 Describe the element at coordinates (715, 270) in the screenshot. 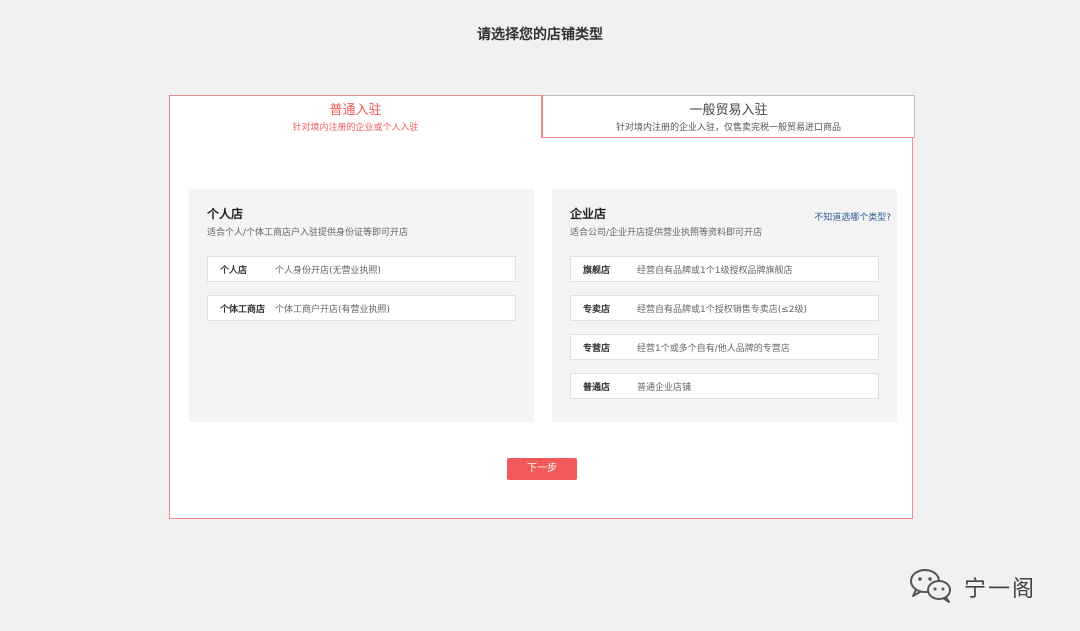

I see `option-description: 经营自有品牌或1个1级授权品牌旗舰店` at that location.